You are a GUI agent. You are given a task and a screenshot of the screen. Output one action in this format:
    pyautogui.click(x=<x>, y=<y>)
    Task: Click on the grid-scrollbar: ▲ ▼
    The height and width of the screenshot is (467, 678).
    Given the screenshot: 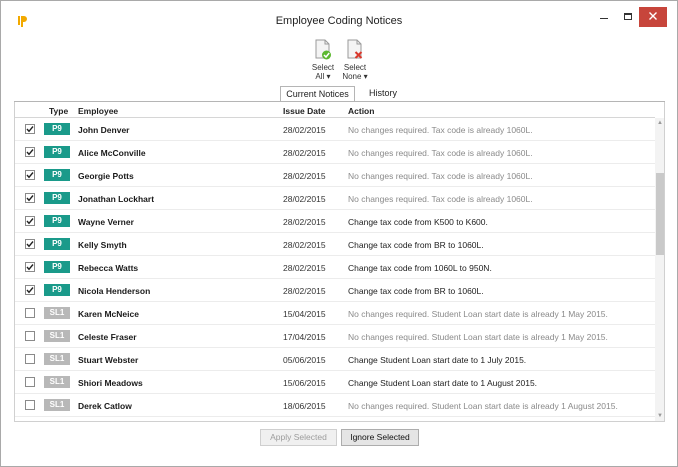 What is the action you would take?
    pyautogui.click(x=659, y=269)
    